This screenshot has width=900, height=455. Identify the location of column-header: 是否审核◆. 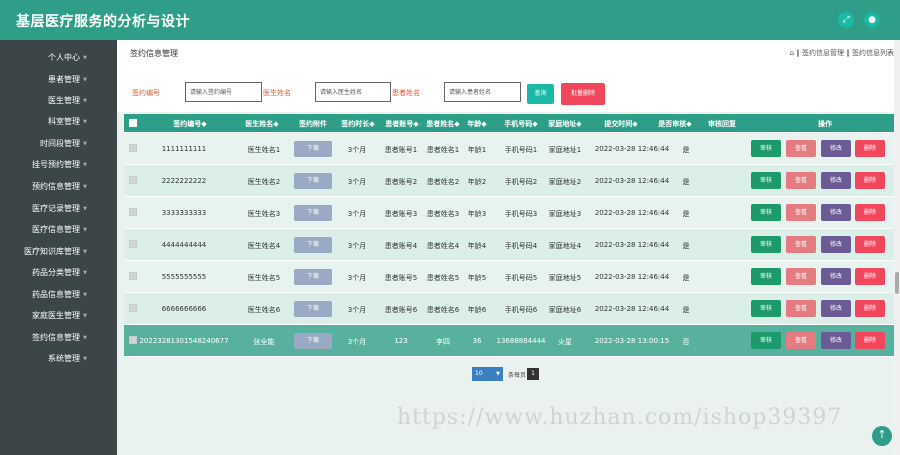
(674, 124).